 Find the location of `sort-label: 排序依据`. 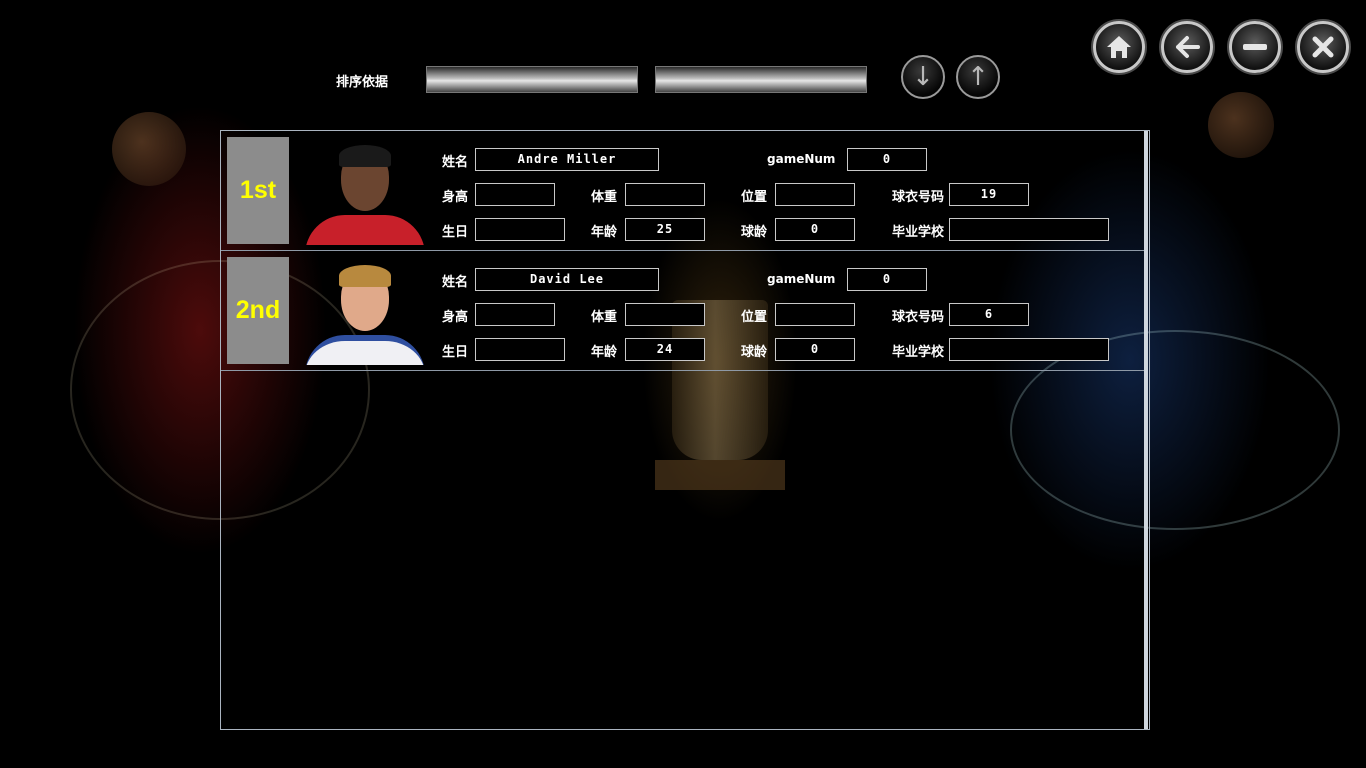

sort-label: 排序依据 is located at coordinates (362, 82).